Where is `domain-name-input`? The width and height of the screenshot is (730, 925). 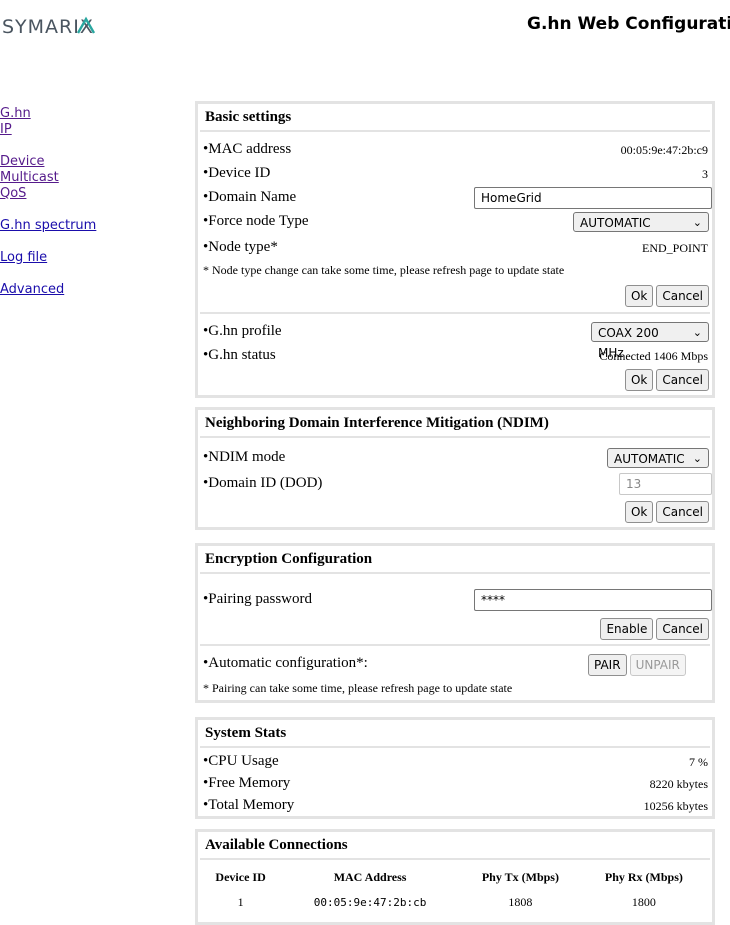 domain-name-input is located at coordinates (593, 198).